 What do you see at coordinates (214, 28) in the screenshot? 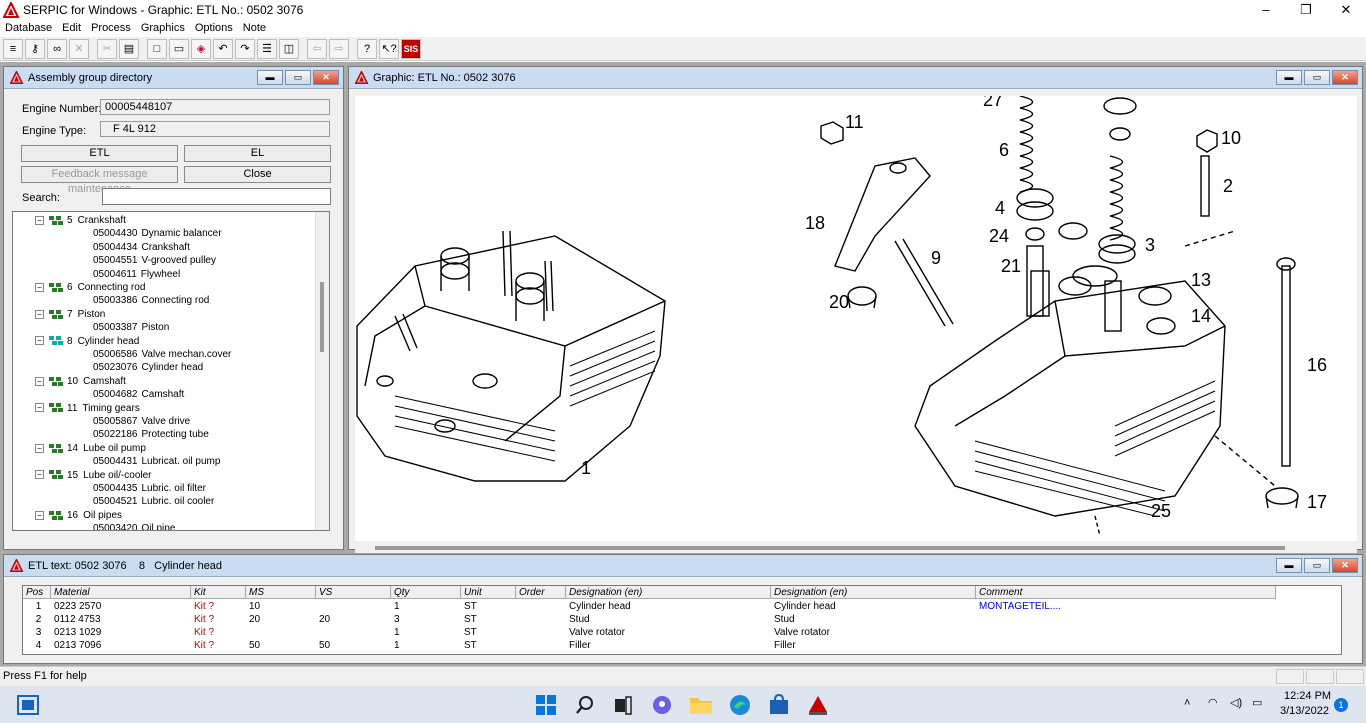
I see `menu-options: Options` at bounding box center [214, 28].